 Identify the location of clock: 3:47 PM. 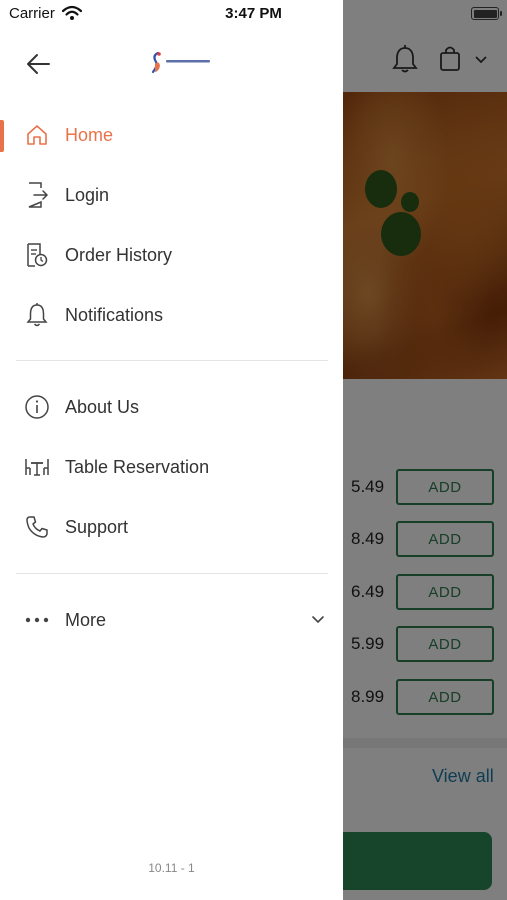
(253, 13).